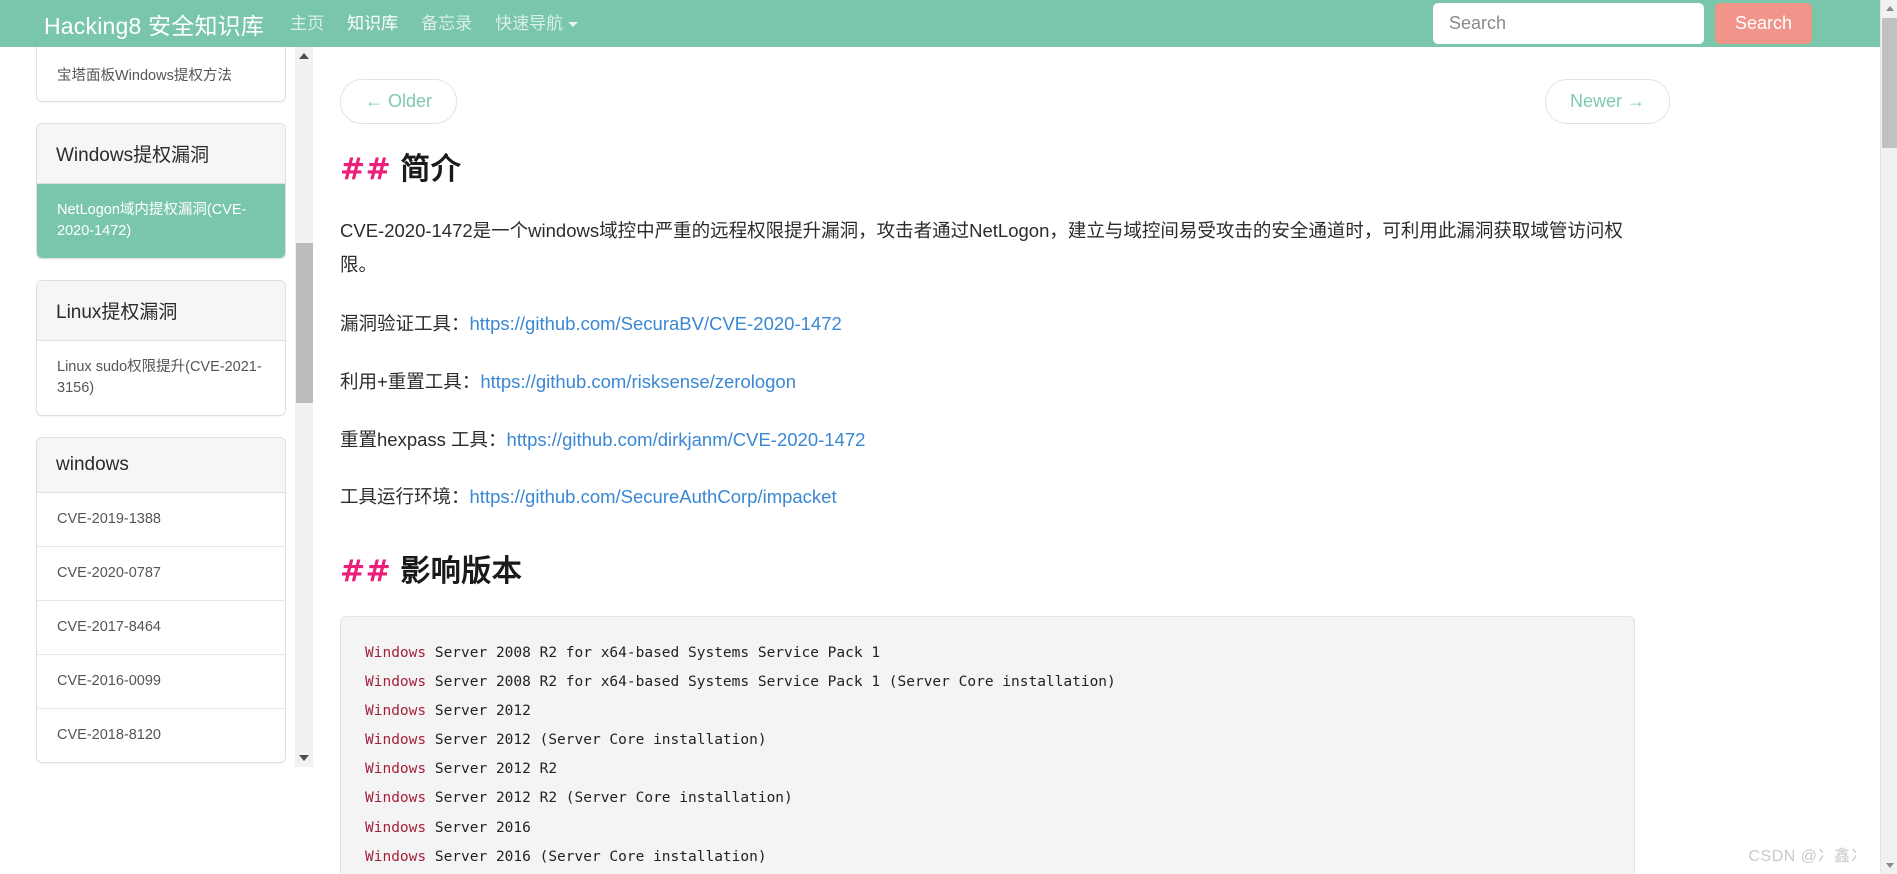 This screenshot has height=874, width=1897. I want to click on sidebar-scrollbar, so click(304, 407).